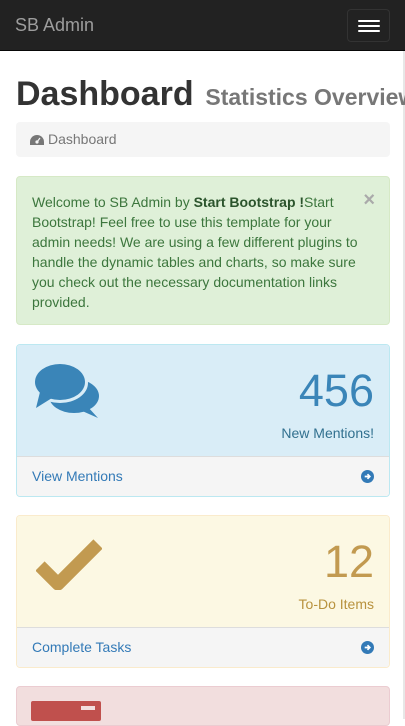 Image resolution: width=405 pixels, height=726 pixels. What do you see at coordinates (105, 94) in the screenshot?
I see `page-title-main: Dashboard` at bounding box center [105, 94].